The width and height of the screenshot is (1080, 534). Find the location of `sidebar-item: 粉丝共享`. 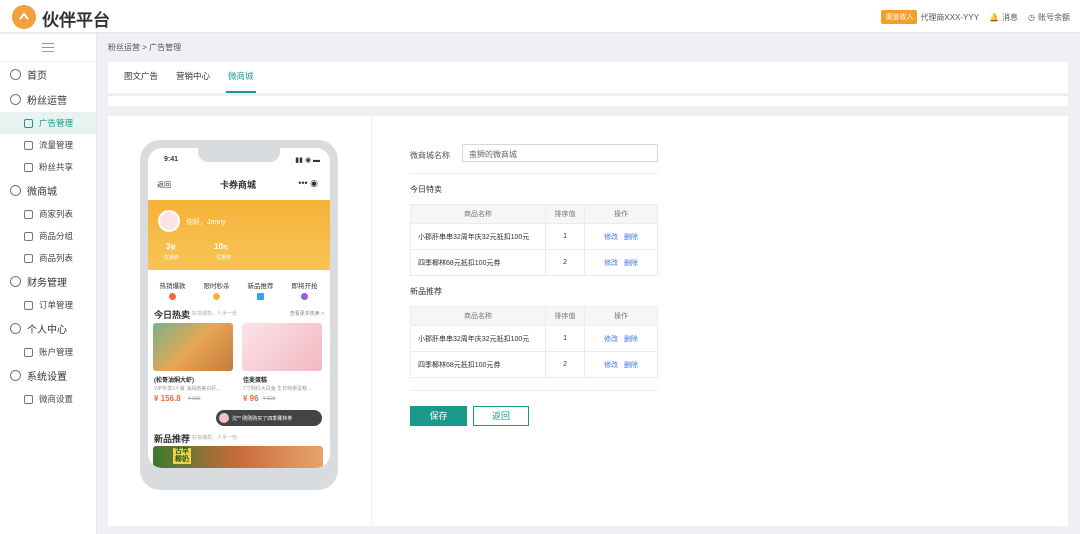

sidebar-item: 粉丝共享 is located at coordinates (48, 167).